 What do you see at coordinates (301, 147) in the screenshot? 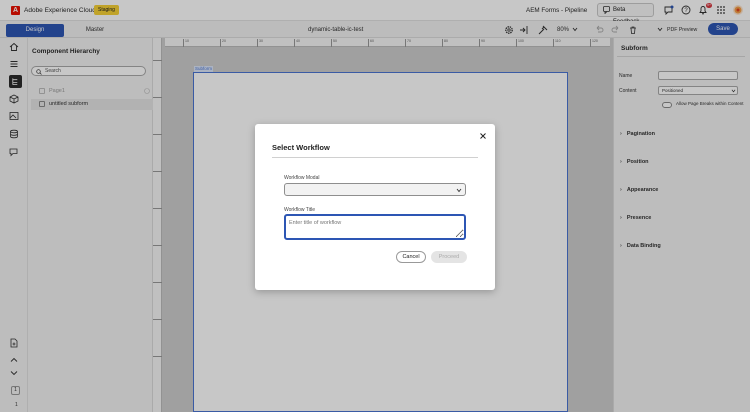
I see `dialog-title: Select Workflow` at bounding box center [301, 147].